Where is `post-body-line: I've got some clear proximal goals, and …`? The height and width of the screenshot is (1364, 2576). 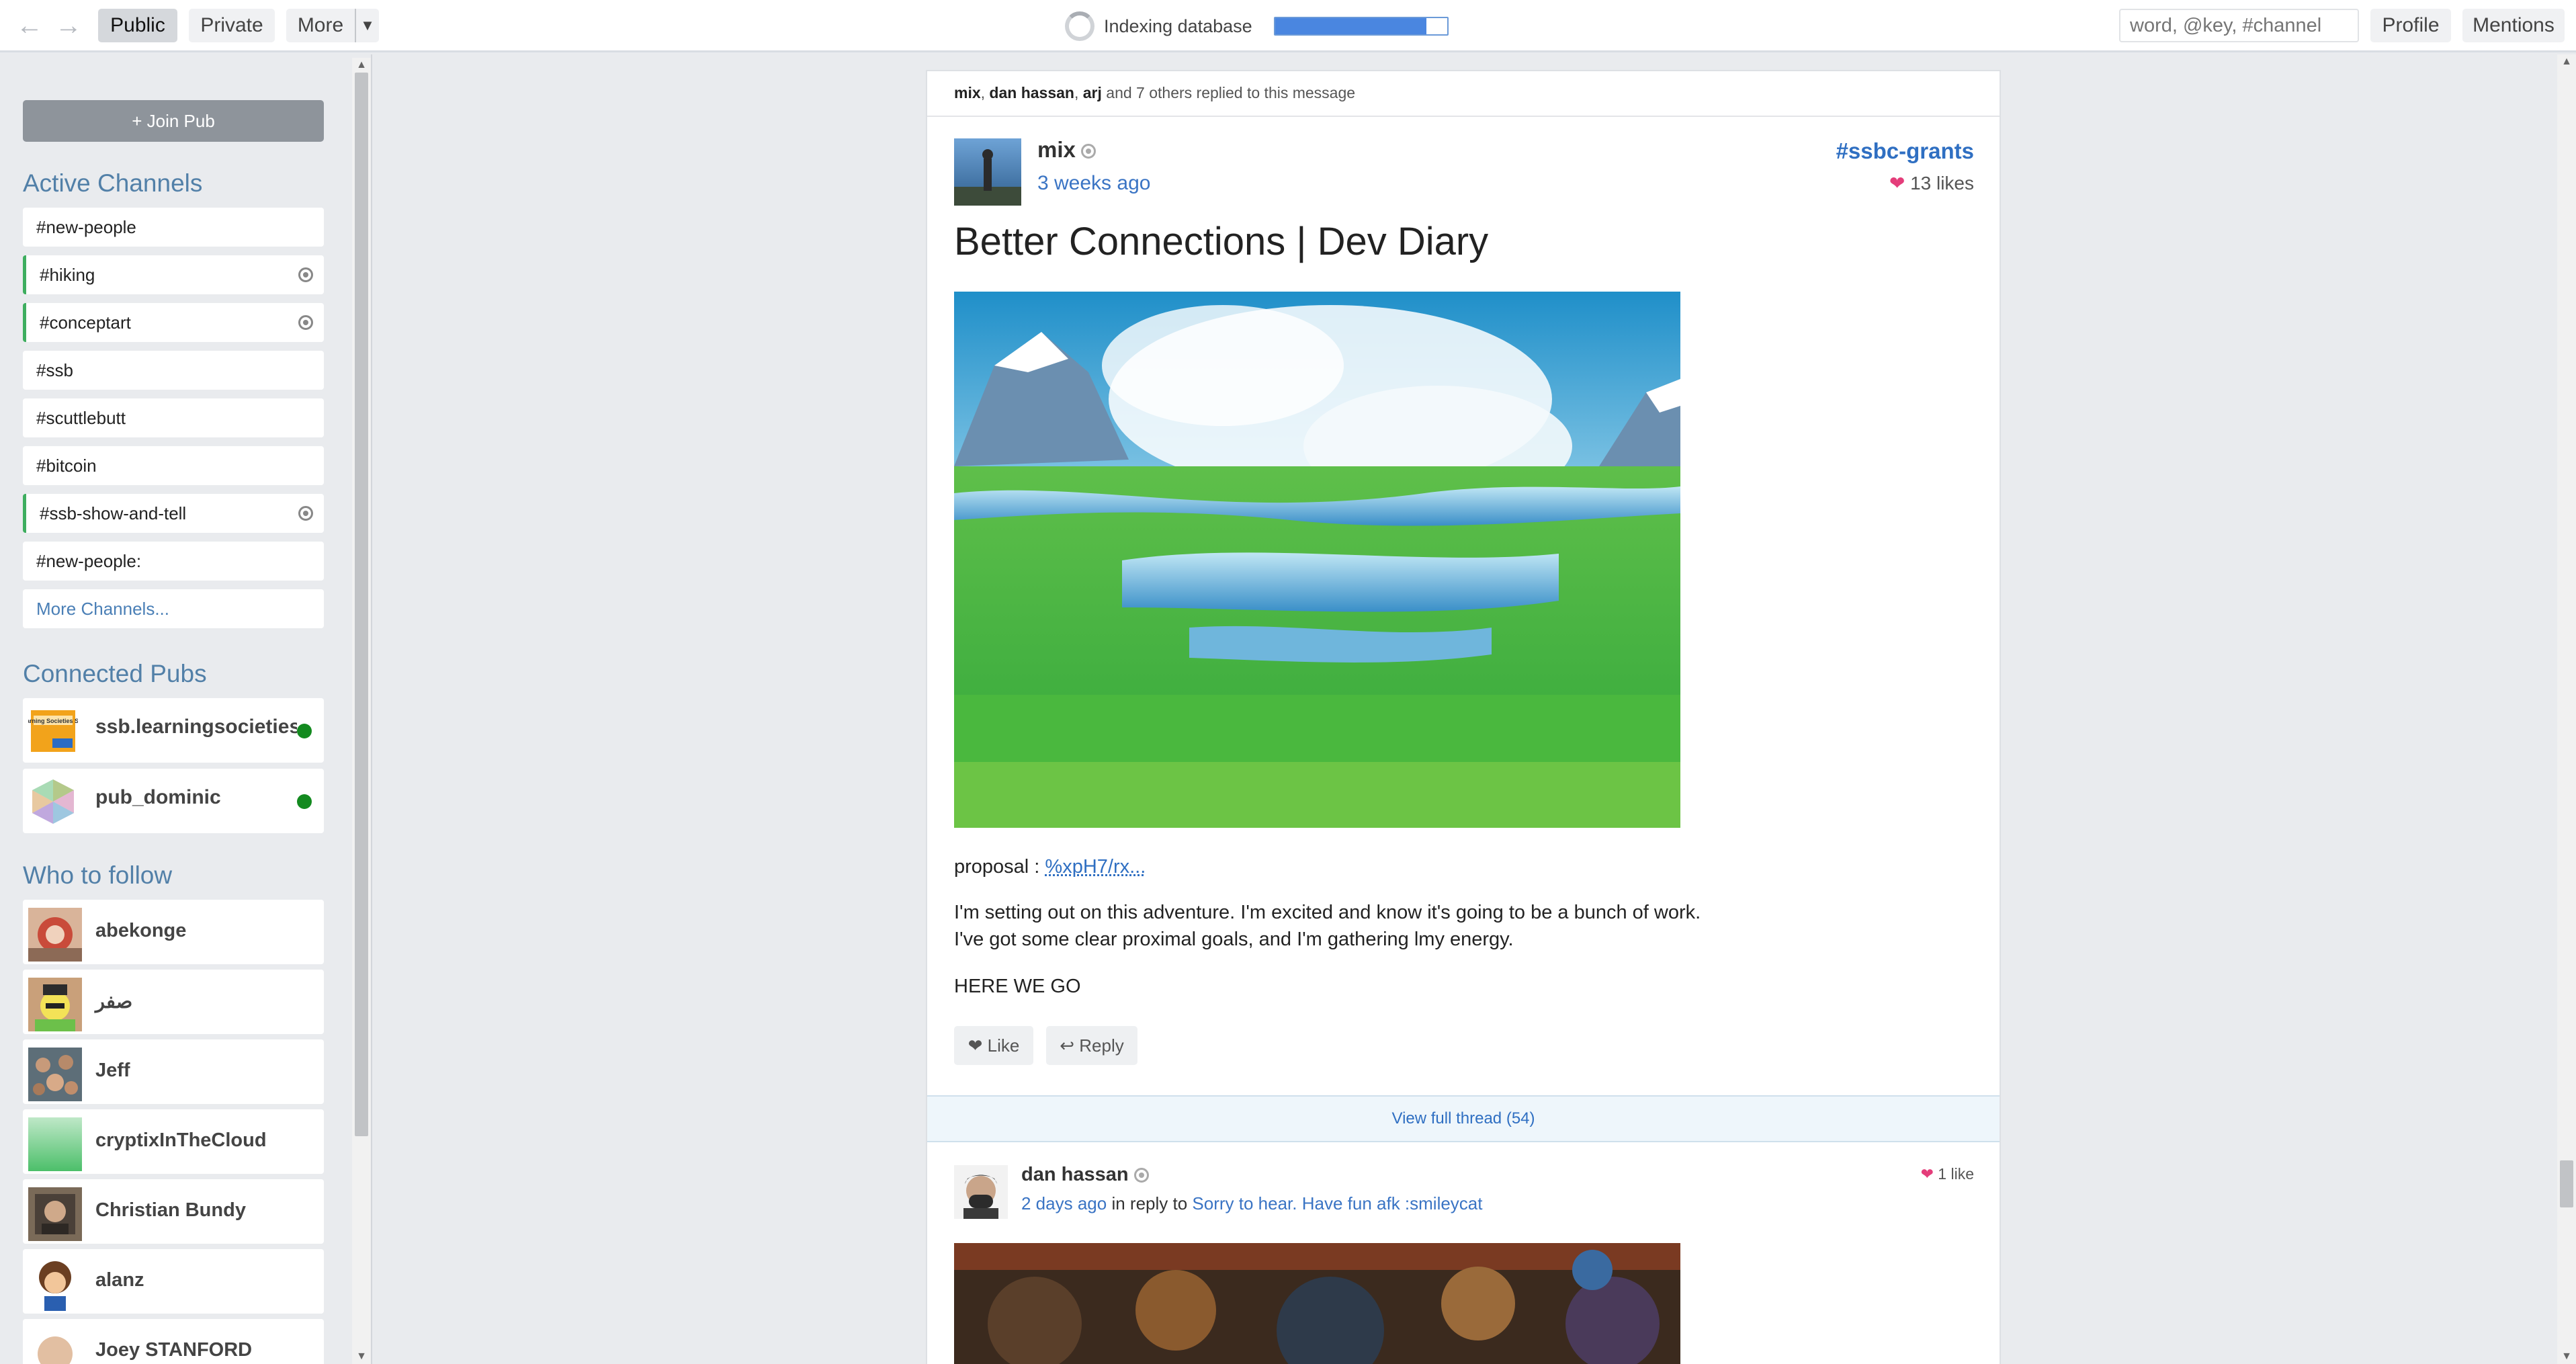
post-body-line: I've got some clear proximal goals, and … is located at coordinates (1234, 939).